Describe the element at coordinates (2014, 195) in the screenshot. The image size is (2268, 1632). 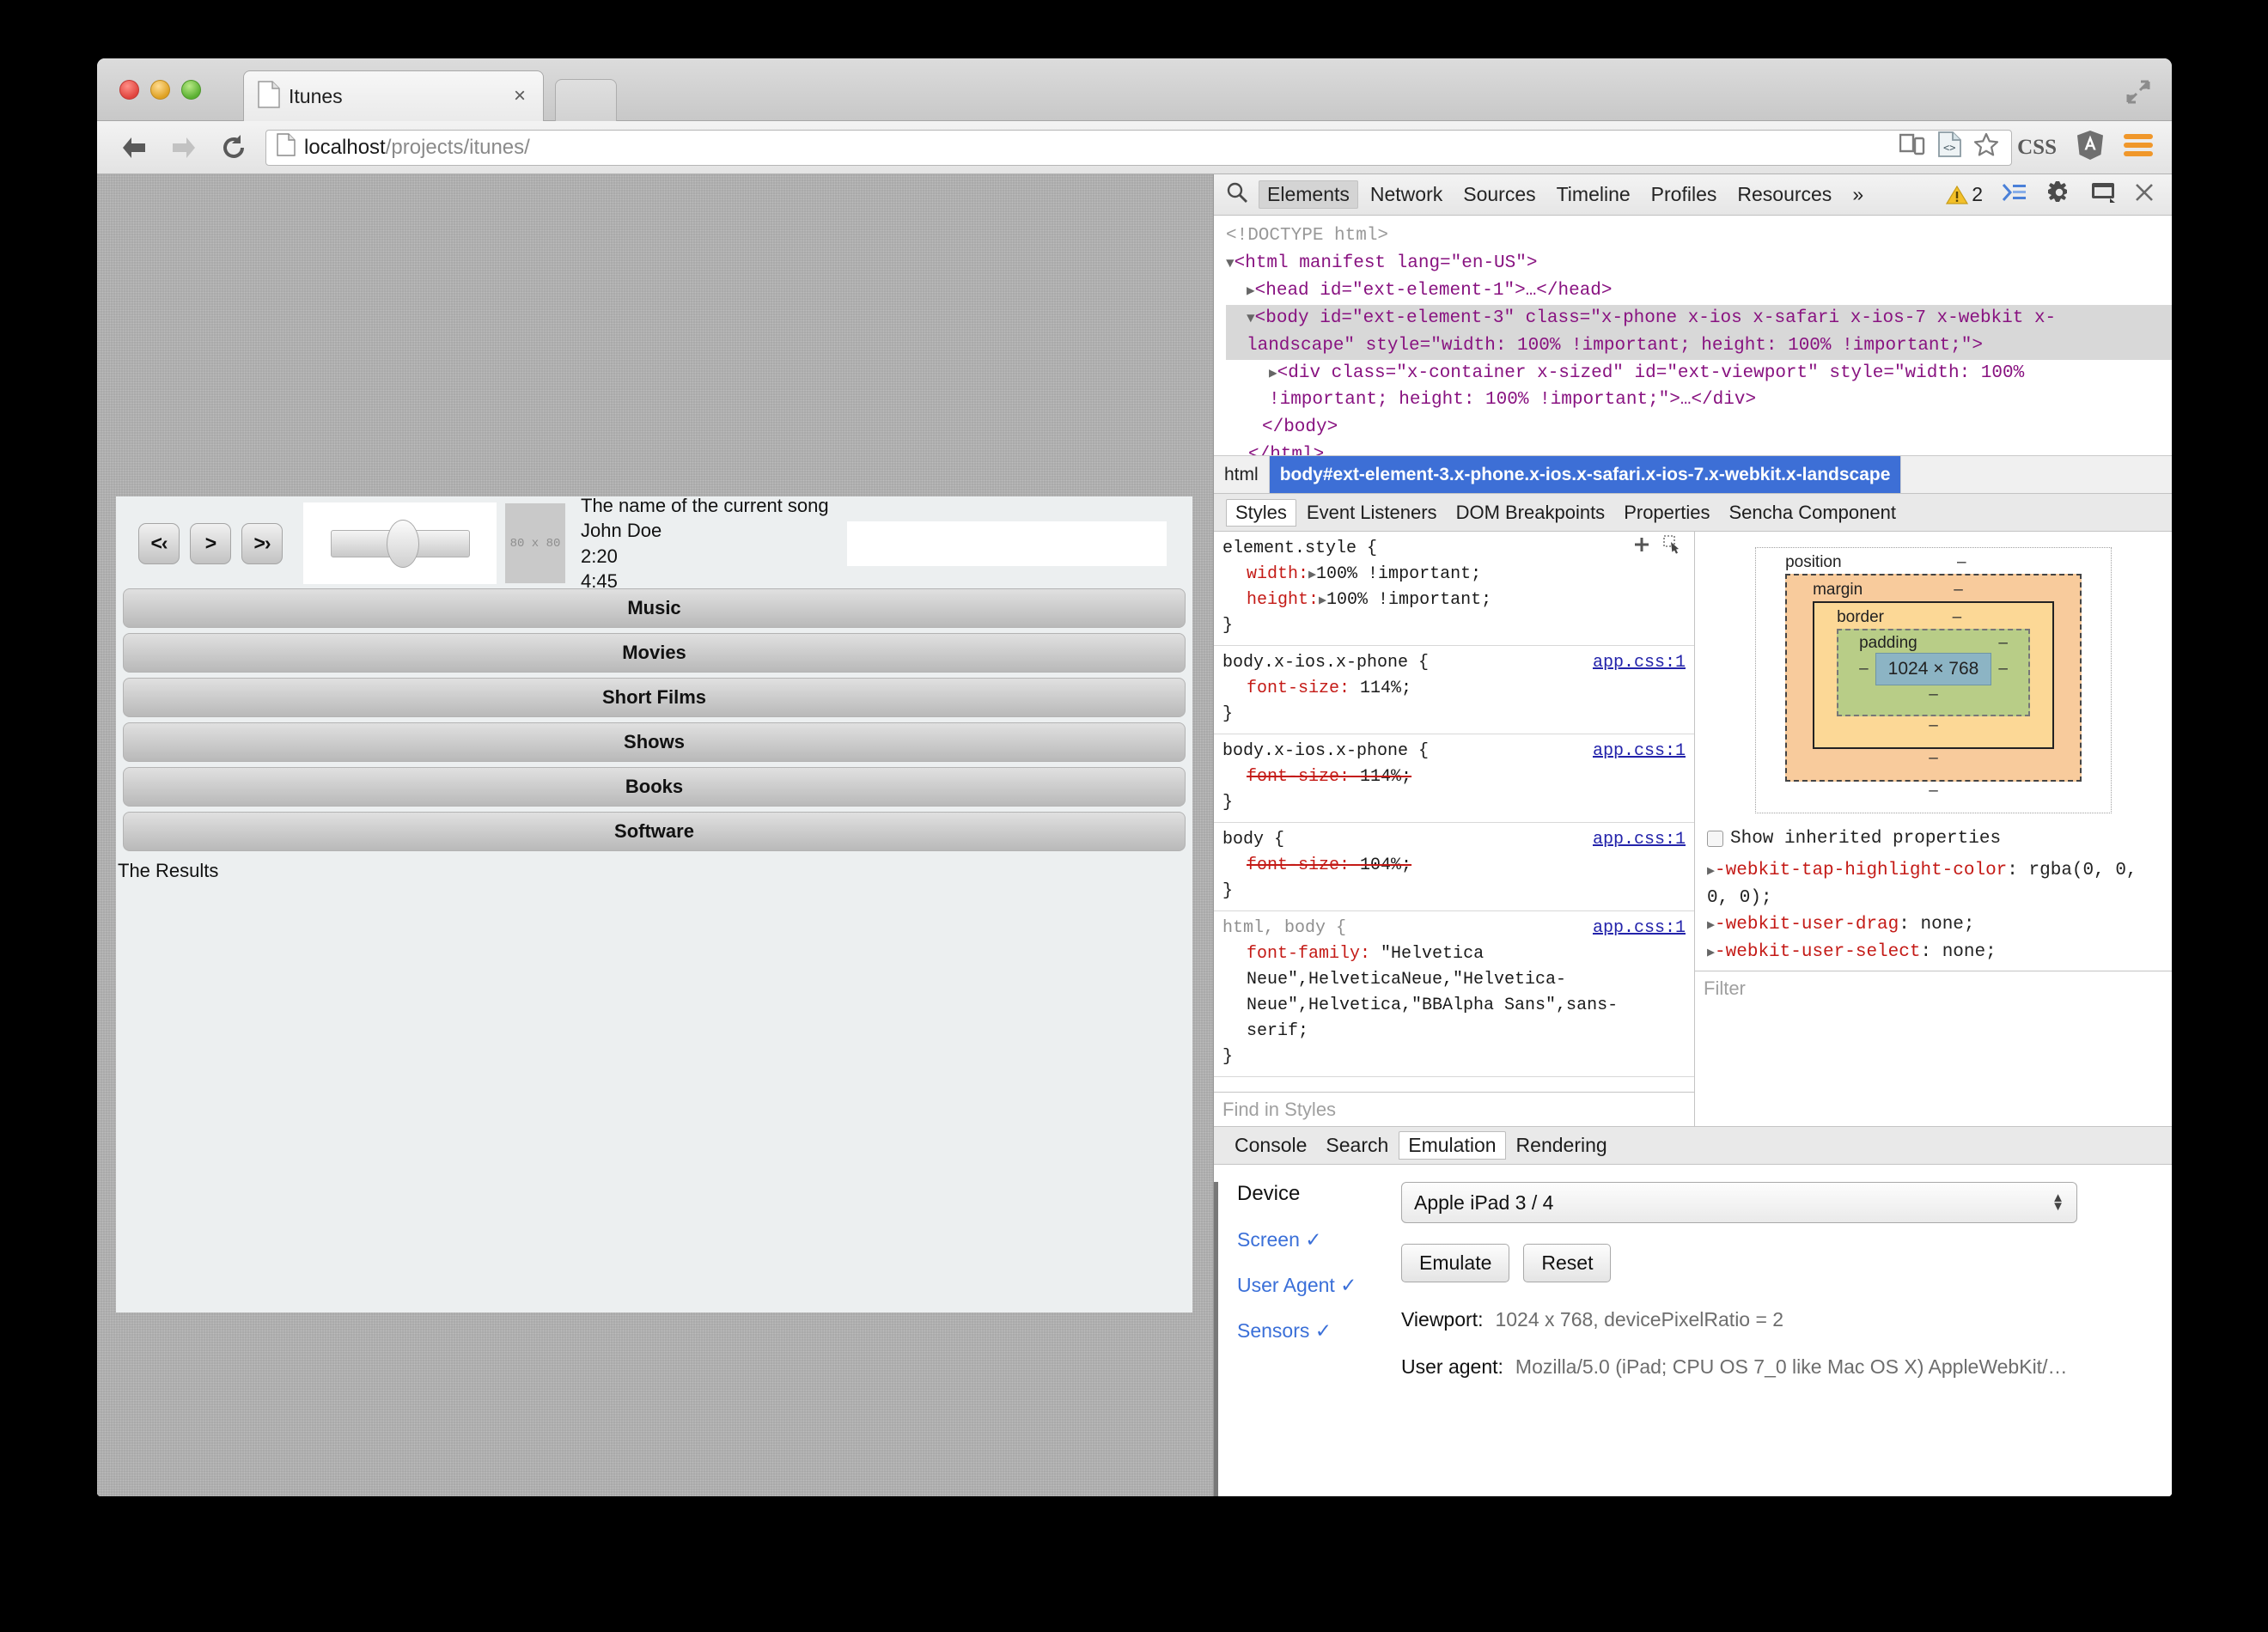
I see `toggle-console-icon` at that location.